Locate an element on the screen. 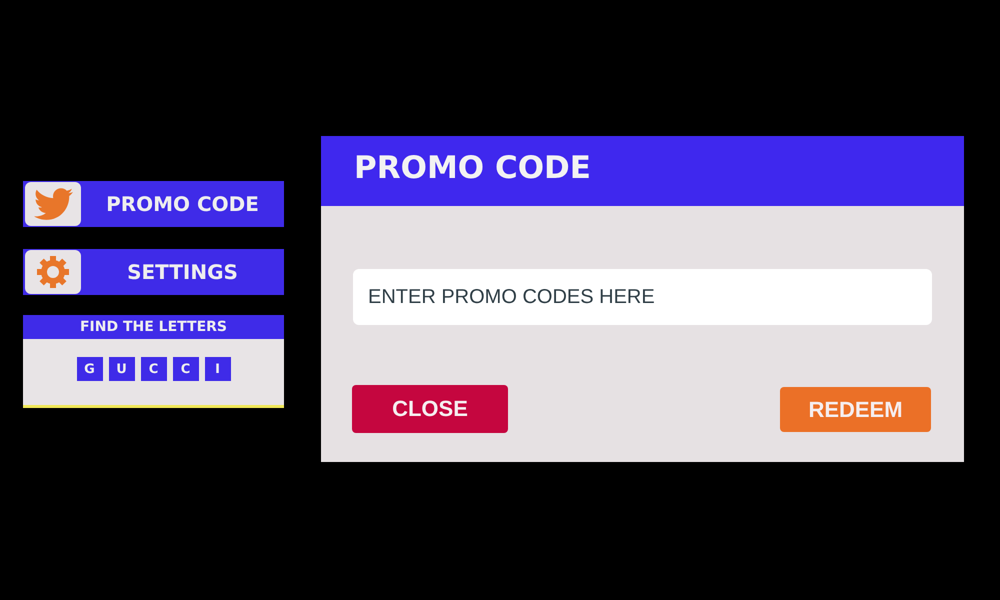 This screenshot has width=1000, height=600. letter-tile: I is located at coordinates (217, 369).